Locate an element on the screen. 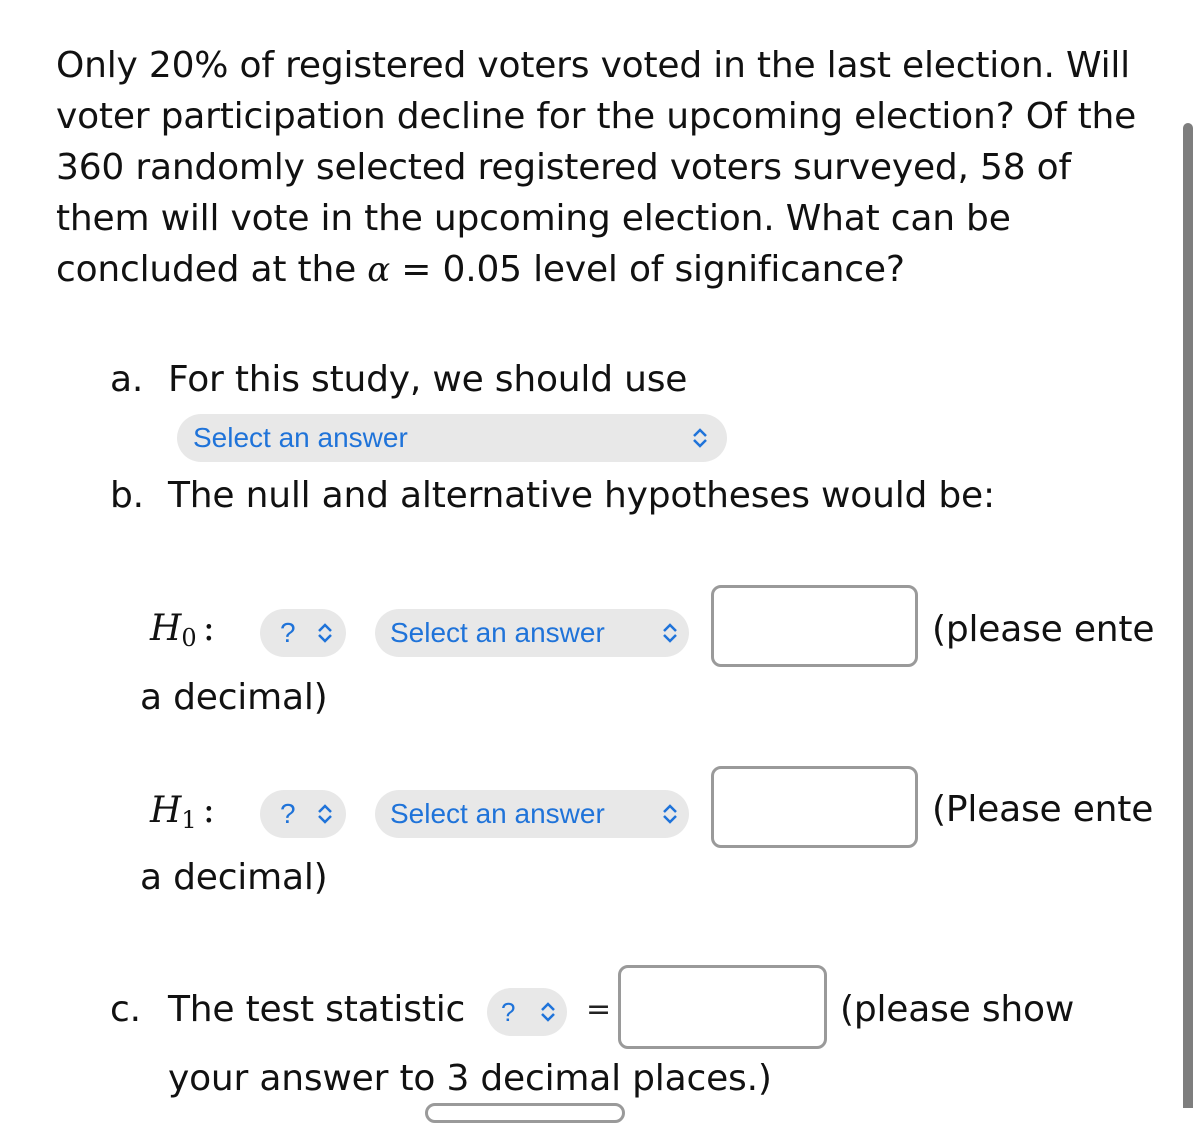 This screenshot has width=1200, height=1123. part-a-letter: a. is located at coordinates (127, 379).